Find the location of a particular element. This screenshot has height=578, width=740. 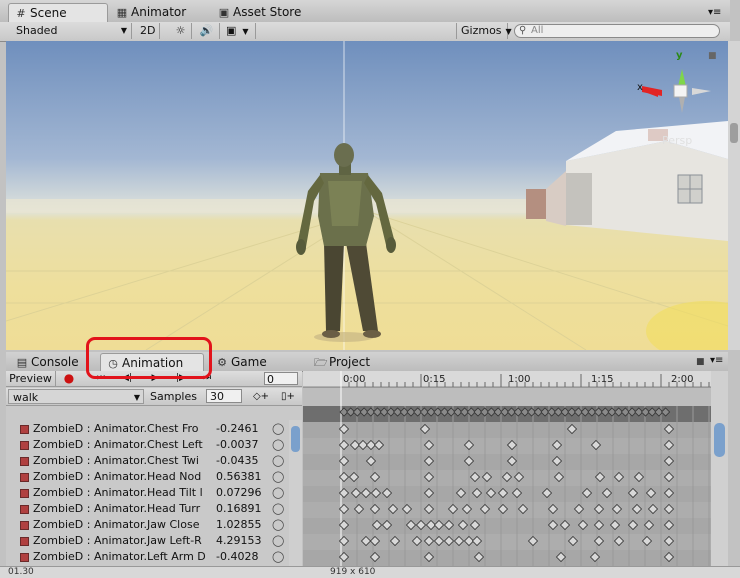

dopesheet-scrollbar is located at coordinates (719, 468).